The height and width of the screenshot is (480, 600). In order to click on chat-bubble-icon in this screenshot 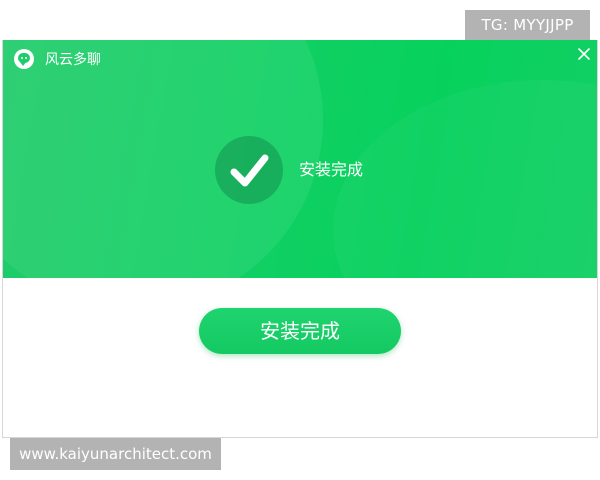, I will do `click(24, 59)`.